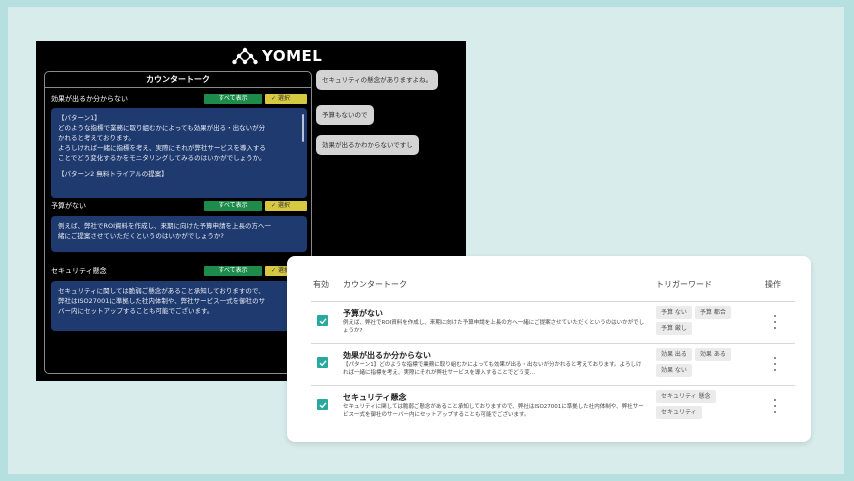 This screenshot has height=481, width=854. What do you see at coordinates (113, 174) in the screenshot?
I see `card-line: 【パターン2 無料トライアルの提案】` at bounding box center [113, 174].